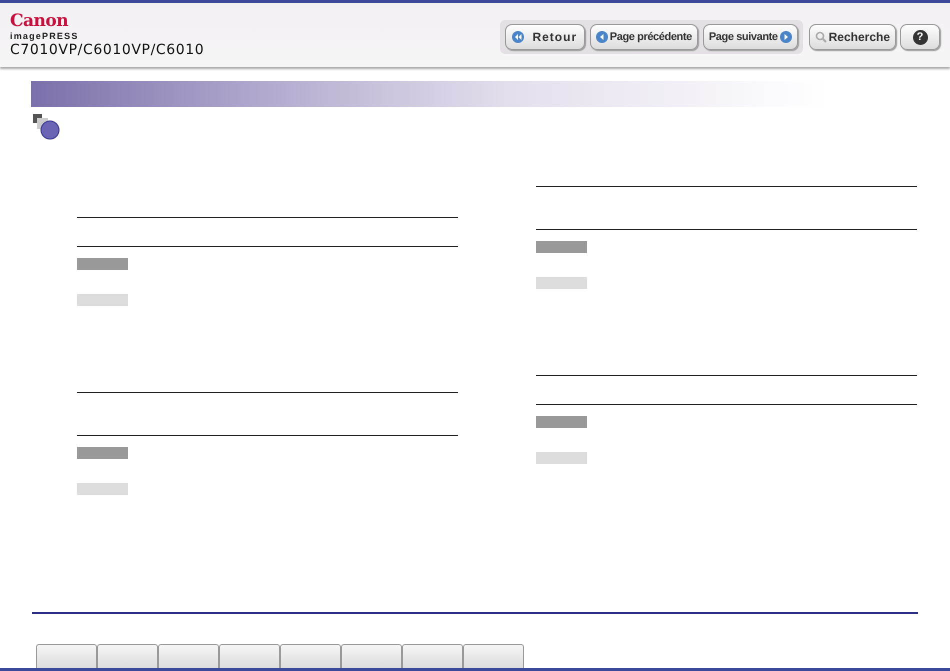 The height and width of the screenshot is (671, 950). I want to click on section-icon, so click(47, 127).